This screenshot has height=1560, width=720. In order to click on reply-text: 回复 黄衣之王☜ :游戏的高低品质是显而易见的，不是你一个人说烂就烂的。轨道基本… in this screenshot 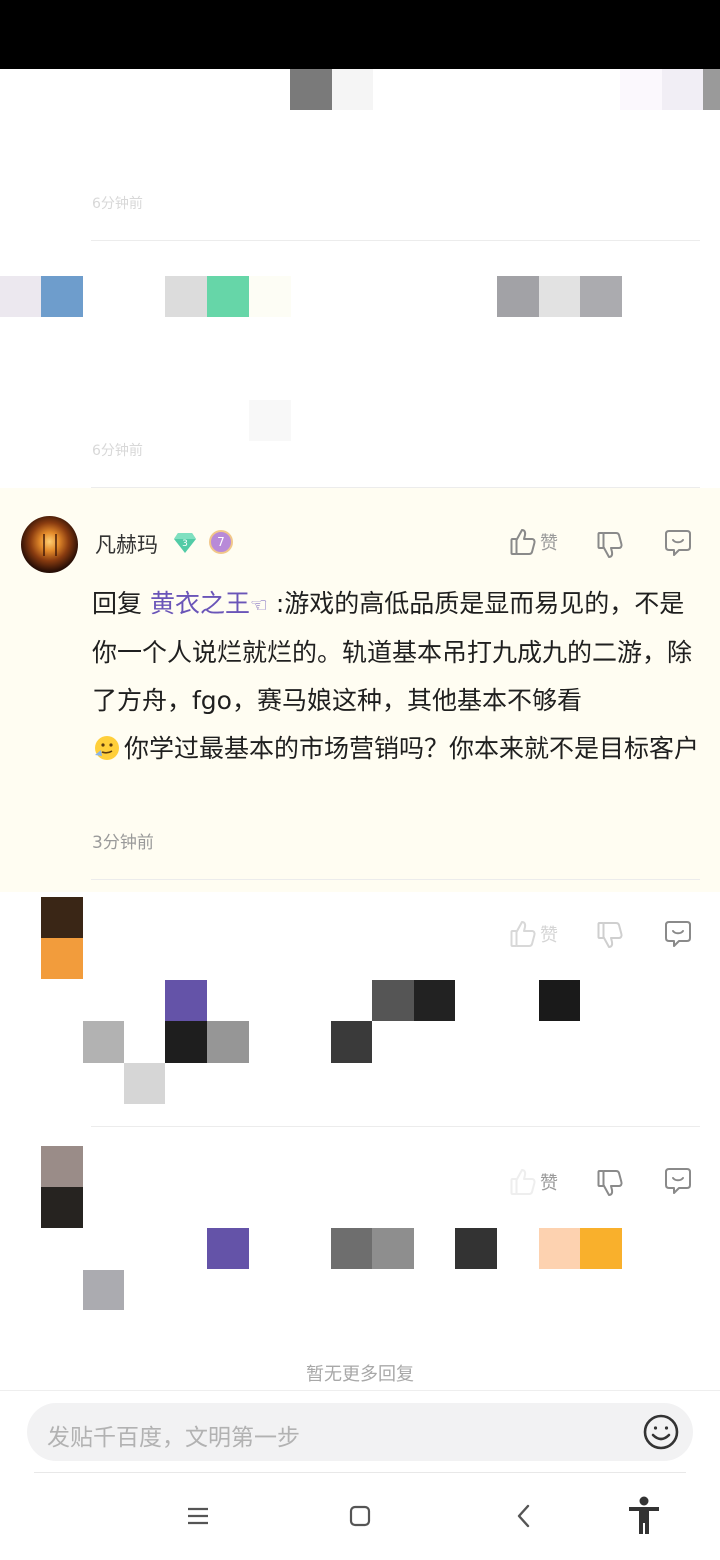, I will do `click(397, 676)`.